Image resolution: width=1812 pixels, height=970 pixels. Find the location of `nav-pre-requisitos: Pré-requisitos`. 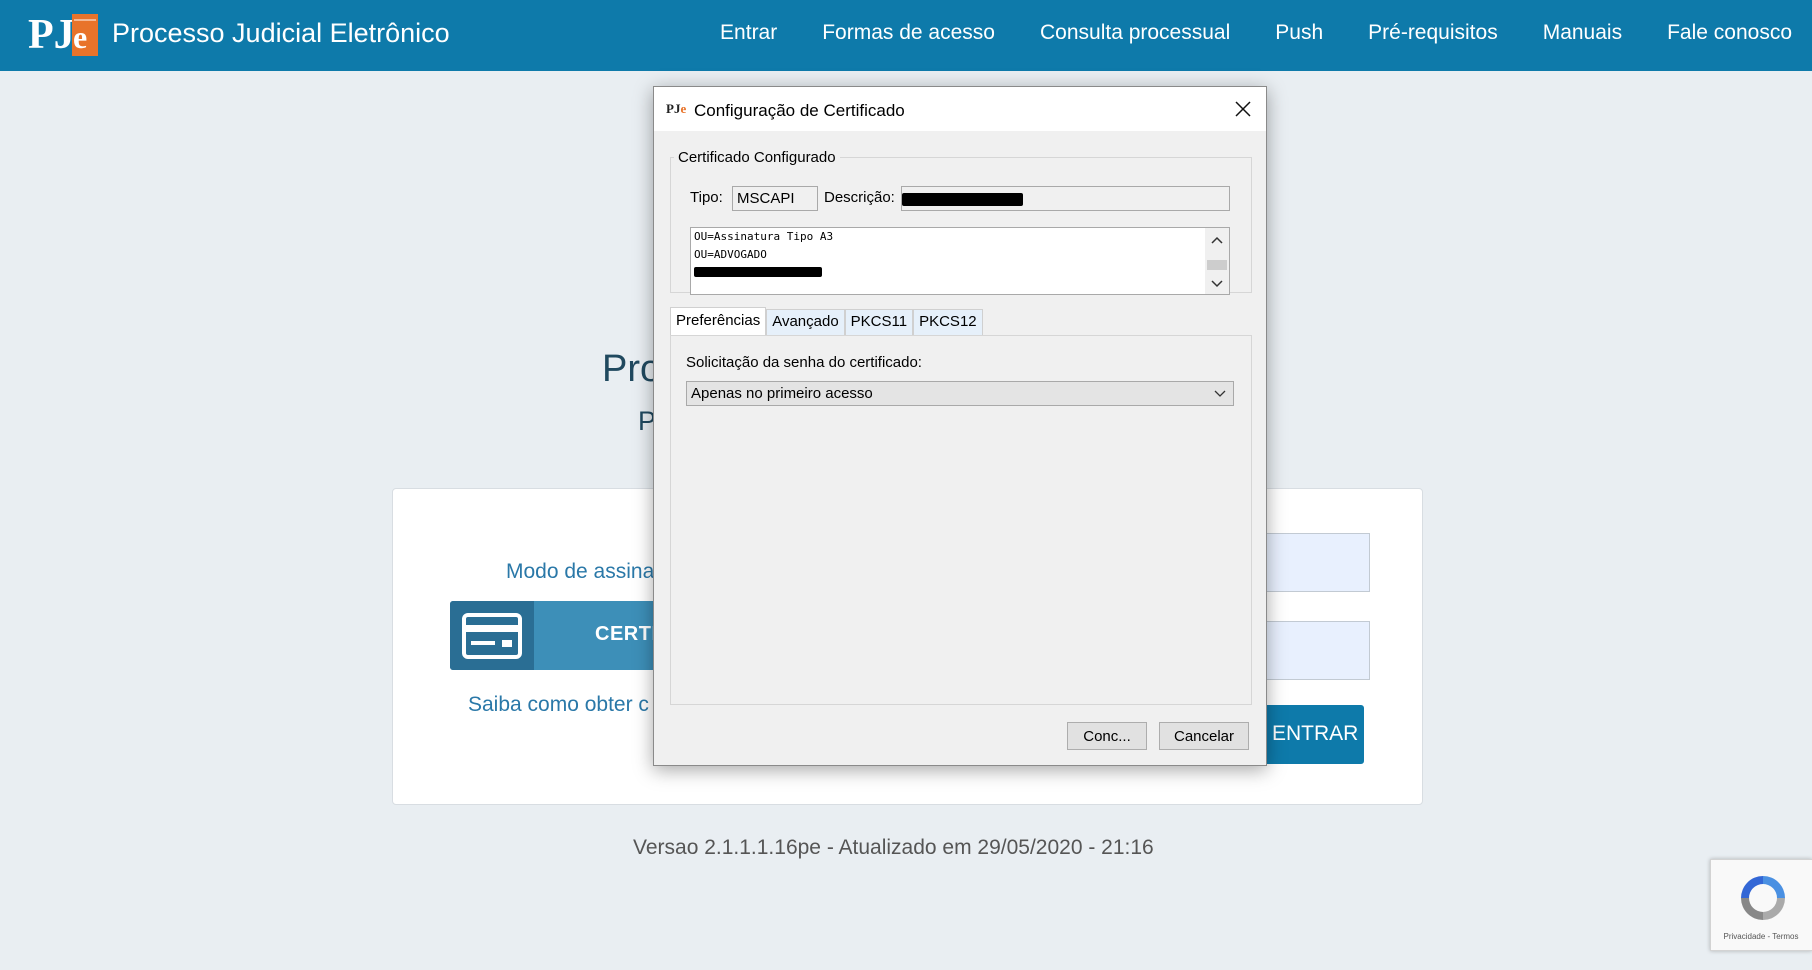

nav-pre-requisitos: Pré-requisitos is located at coordinates (1433, 33).